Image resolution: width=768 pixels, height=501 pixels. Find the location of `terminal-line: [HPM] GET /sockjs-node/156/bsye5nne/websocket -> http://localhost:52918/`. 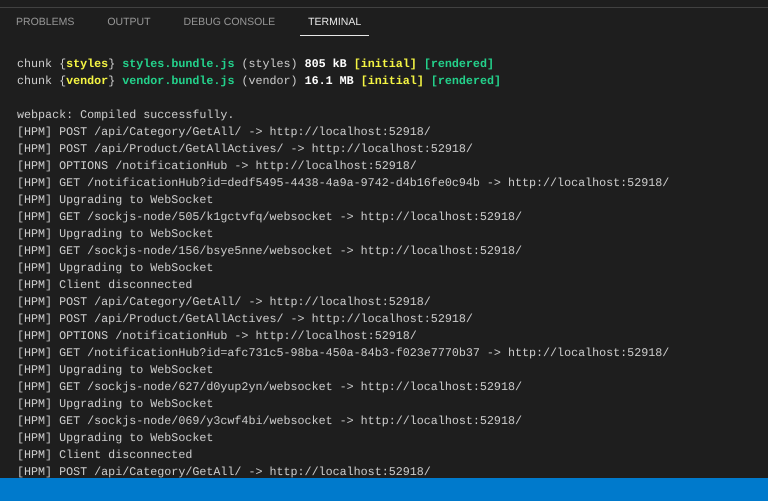

terminal-line: [HPM] GET /sockjs-node/156/bsye5nne/websocket -> http://localhost:52918/ is located at coordinates (269, 251).